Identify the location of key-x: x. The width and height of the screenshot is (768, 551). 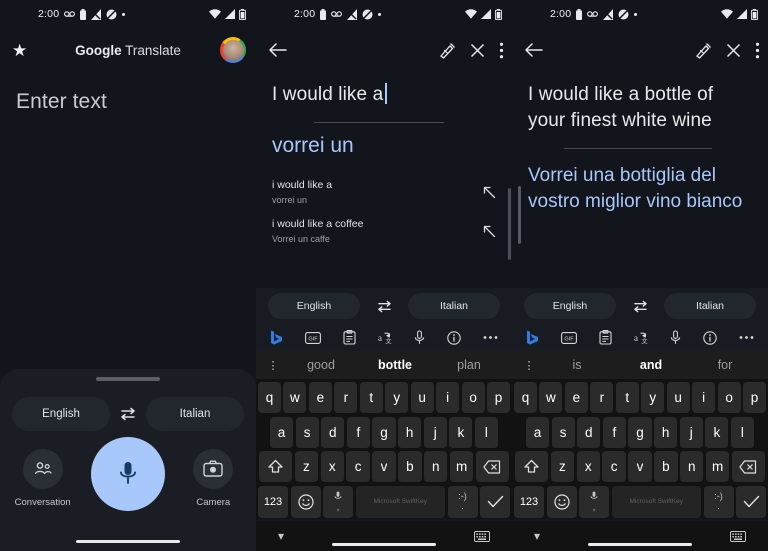
(332, 466).